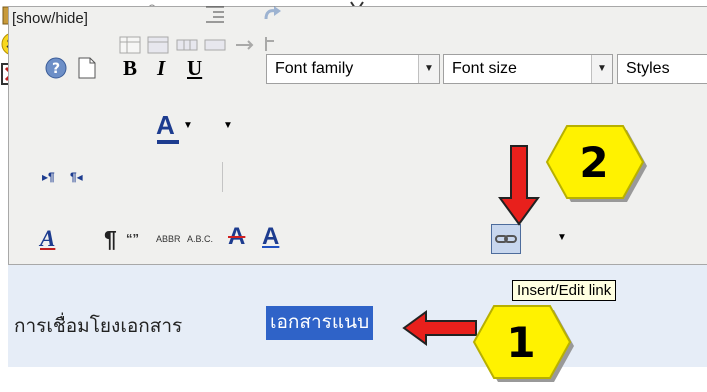  Describe the element at coordinates (528, 69) in the screenshot. I see `font-size-select: Font size ▼` at that location.